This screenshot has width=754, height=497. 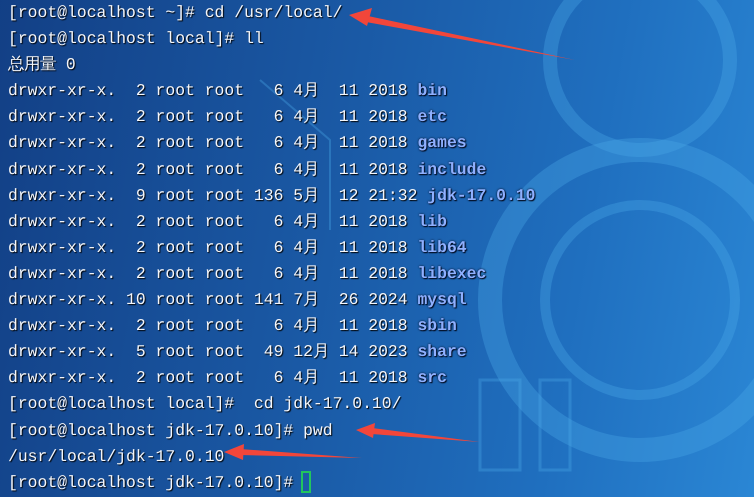 I want to click on terminal-line: [root@localhost ~]# cd /usr/local/, so click(x=175, y=13).